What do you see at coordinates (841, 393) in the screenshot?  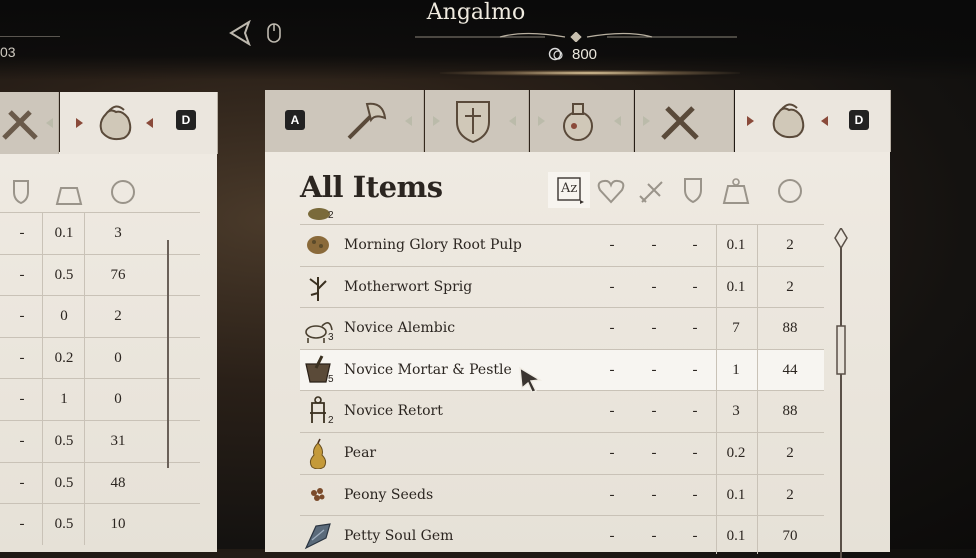 I see `merchant-scrollbar` at bounding box center [841, 393].